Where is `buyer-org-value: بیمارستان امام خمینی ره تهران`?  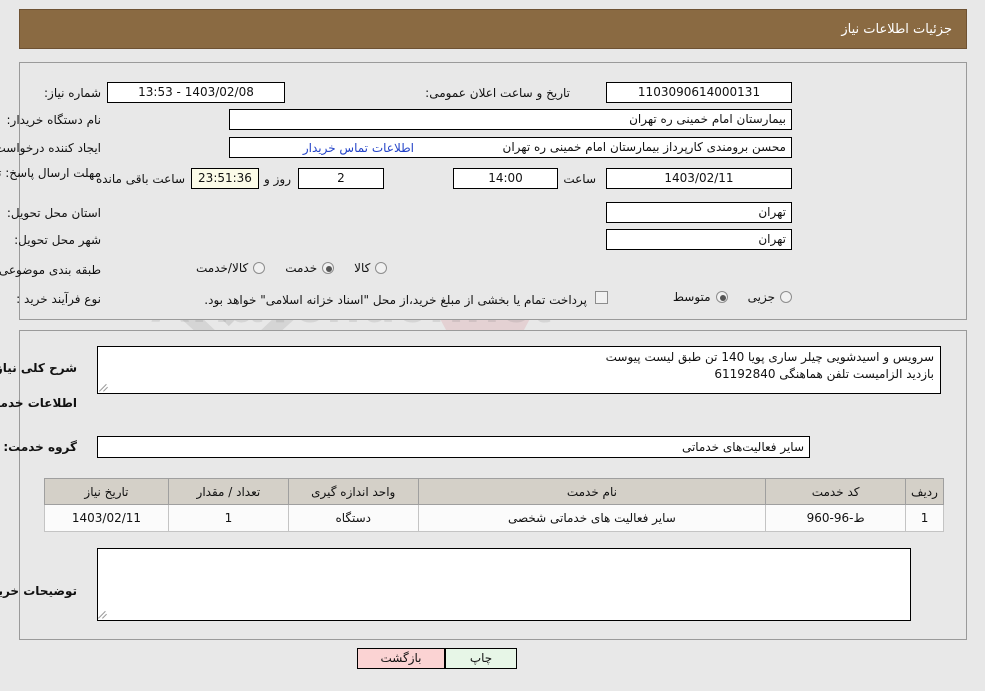 buyer-org-value: بیمارستان امام خمینی ره تهران is located at coordinates (510, 119).